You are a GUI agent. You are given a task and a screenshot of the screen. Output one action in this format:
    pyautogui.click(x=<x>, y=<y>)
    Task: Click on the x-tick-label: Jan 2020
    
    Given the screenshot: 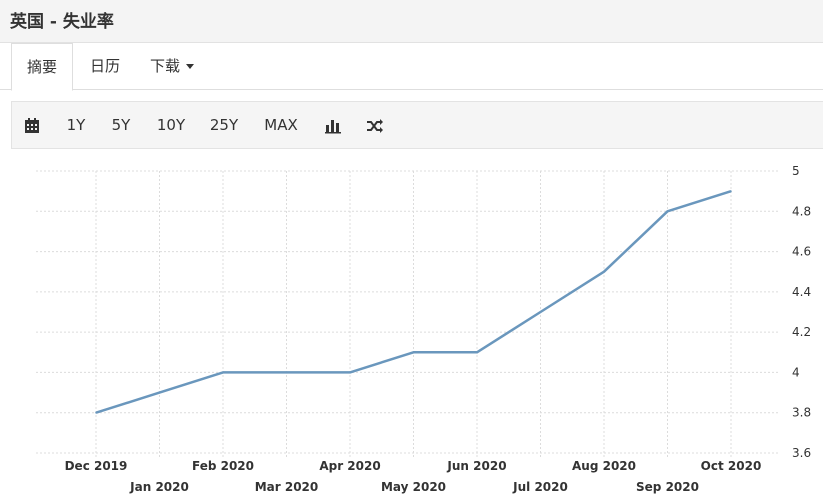 What is the action you would take?
    pyautogui.click(x=159, y=487)
    